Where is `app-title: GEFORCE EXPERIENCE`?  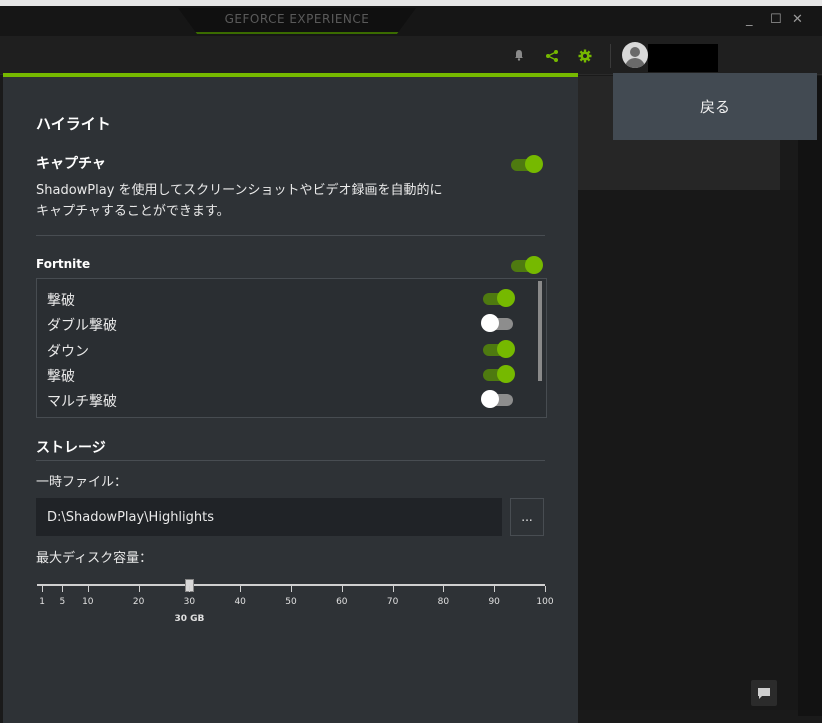
app-title: GEFORCE EXPERIENCE is located at coordinates (297, 19).